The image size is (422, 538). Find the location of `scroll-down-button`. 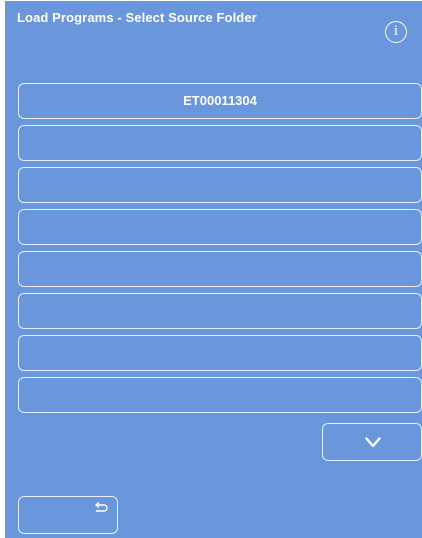

scroll-down-button is located at coordinates (372, 442).